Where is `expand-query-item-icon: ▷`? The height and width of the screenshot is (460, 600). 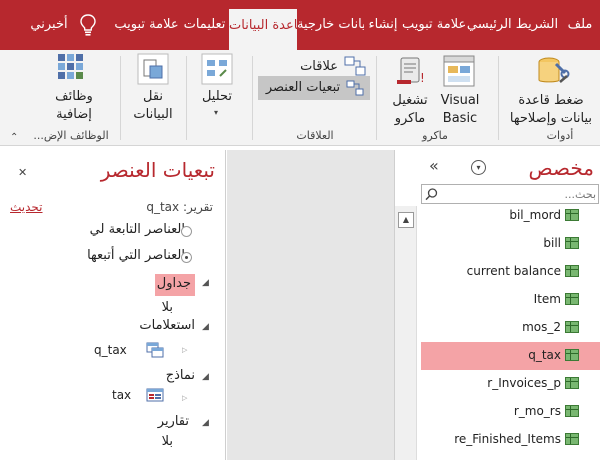 expand-query-item-icon: ▷ is located at coordinates (184, 350).